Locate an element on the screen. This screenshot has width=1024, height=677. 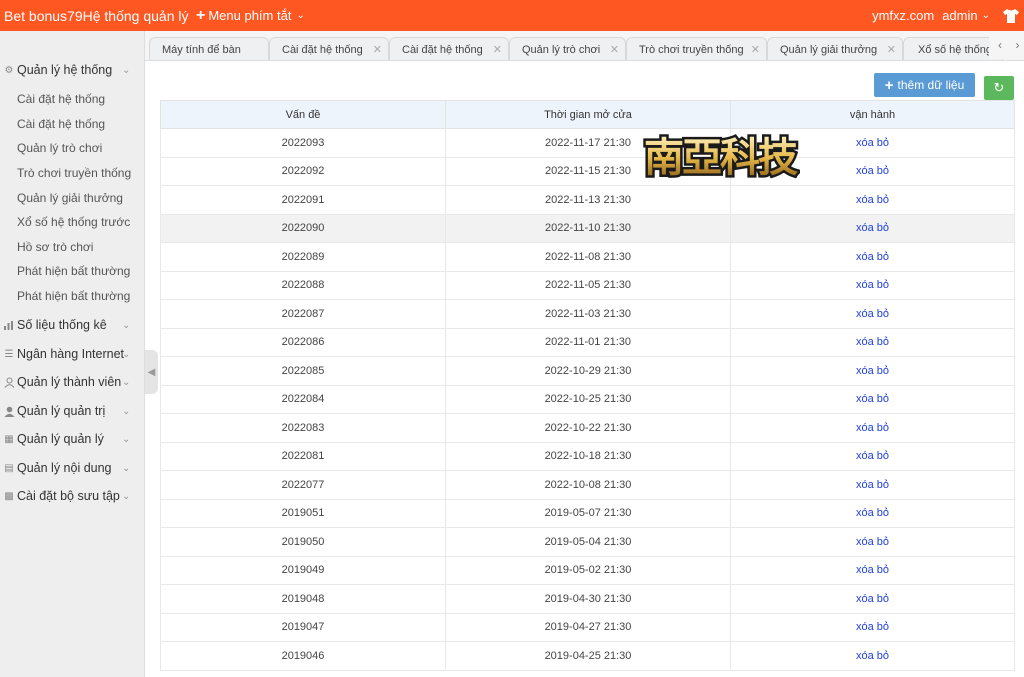
open-time-cell: 2022-11-03 21:30 is located at coordinates (588, 314).